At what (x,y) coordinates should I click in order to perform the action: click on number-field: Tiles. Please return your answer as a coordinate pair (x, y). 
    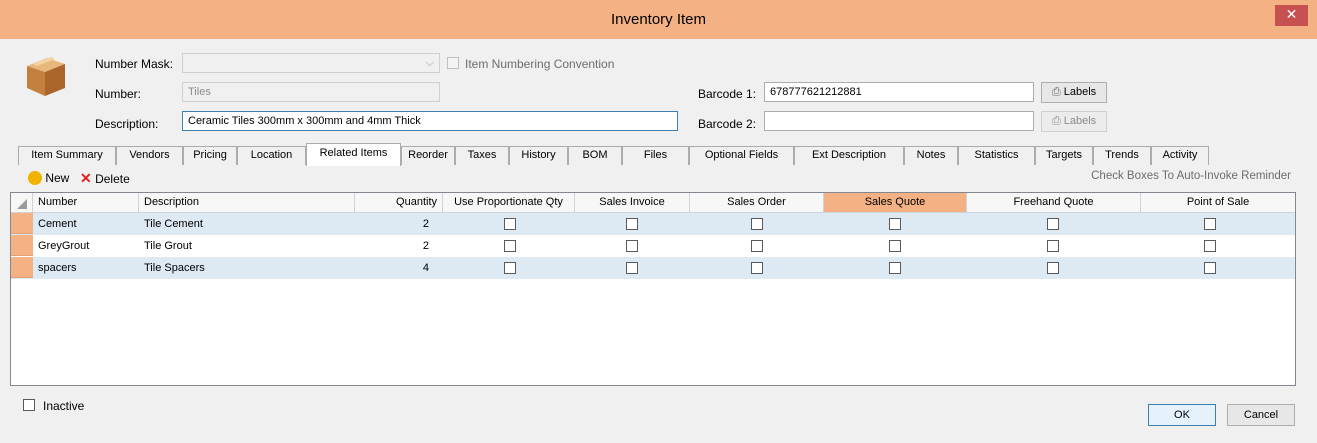
    Looking at the image, I should click on (311, 92).